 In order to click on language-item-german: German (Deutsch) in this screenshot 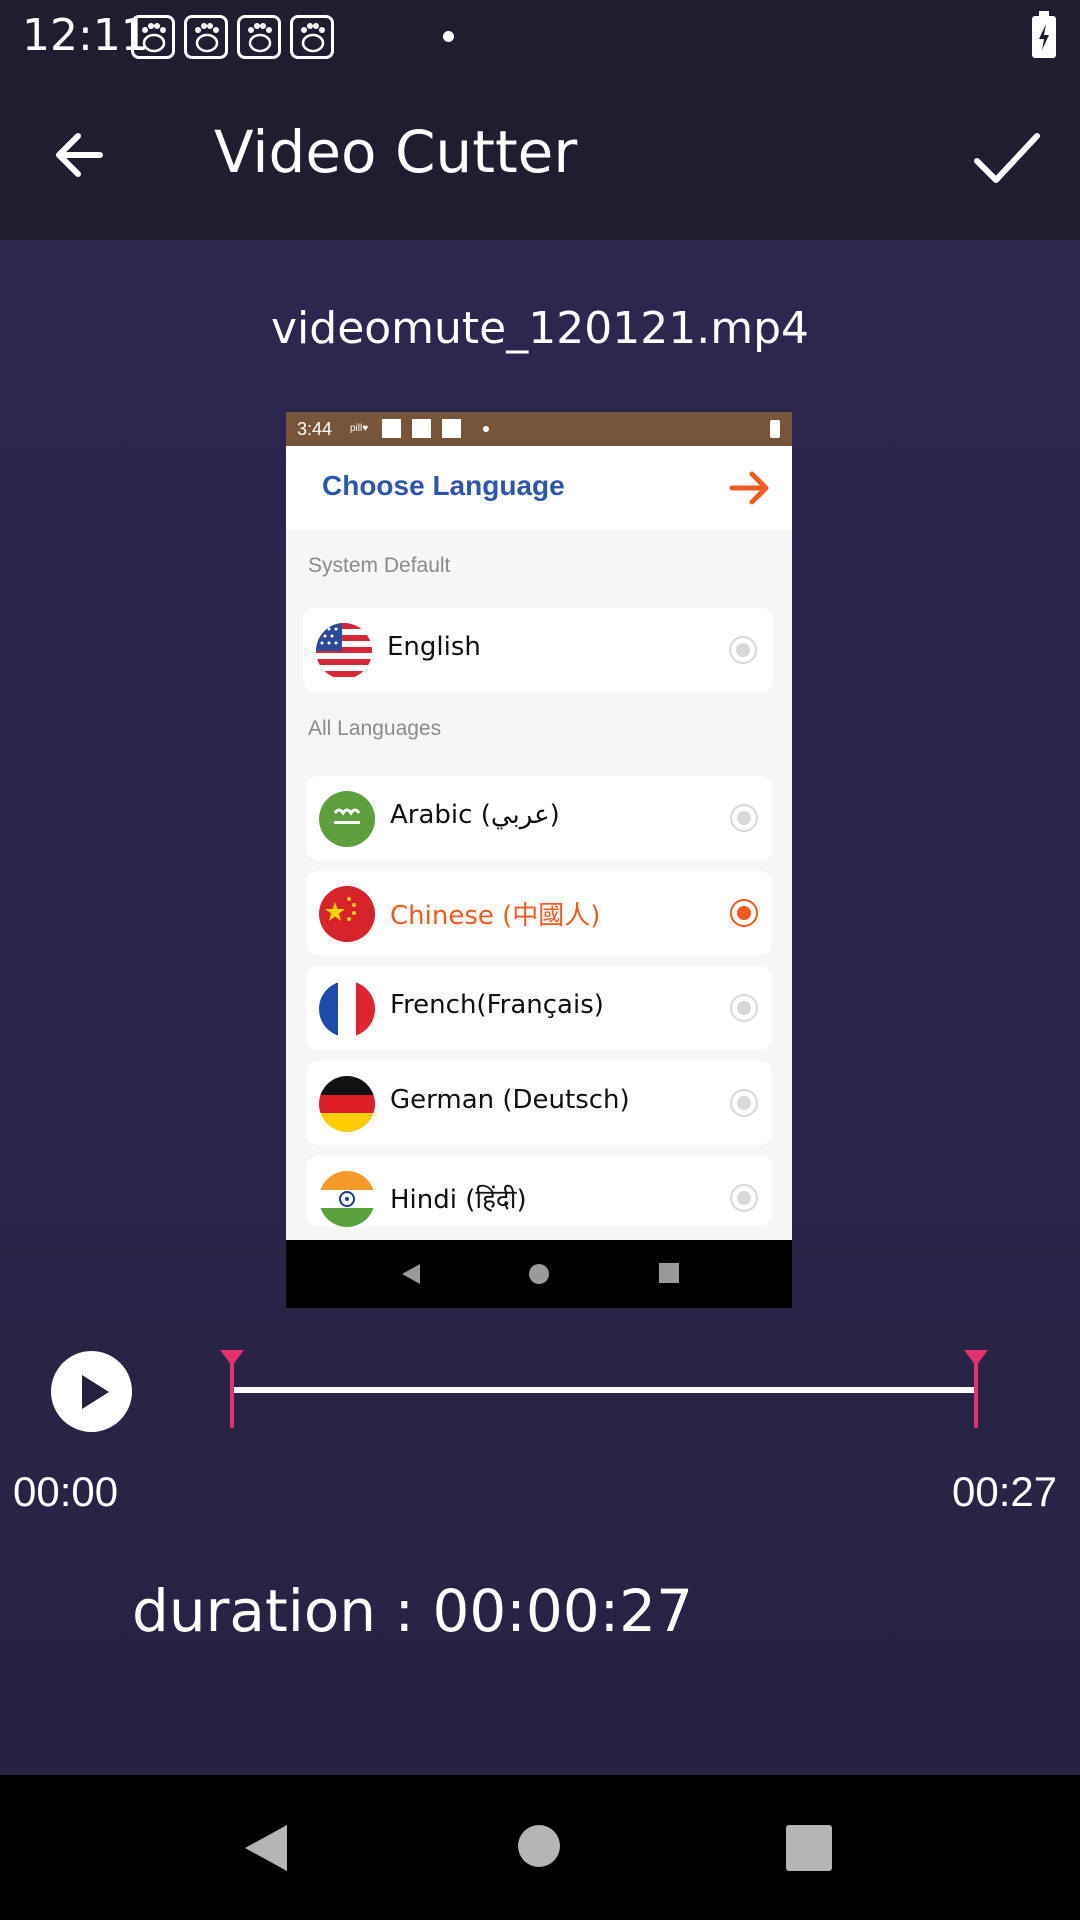, I will do `click(539, 1103)`.